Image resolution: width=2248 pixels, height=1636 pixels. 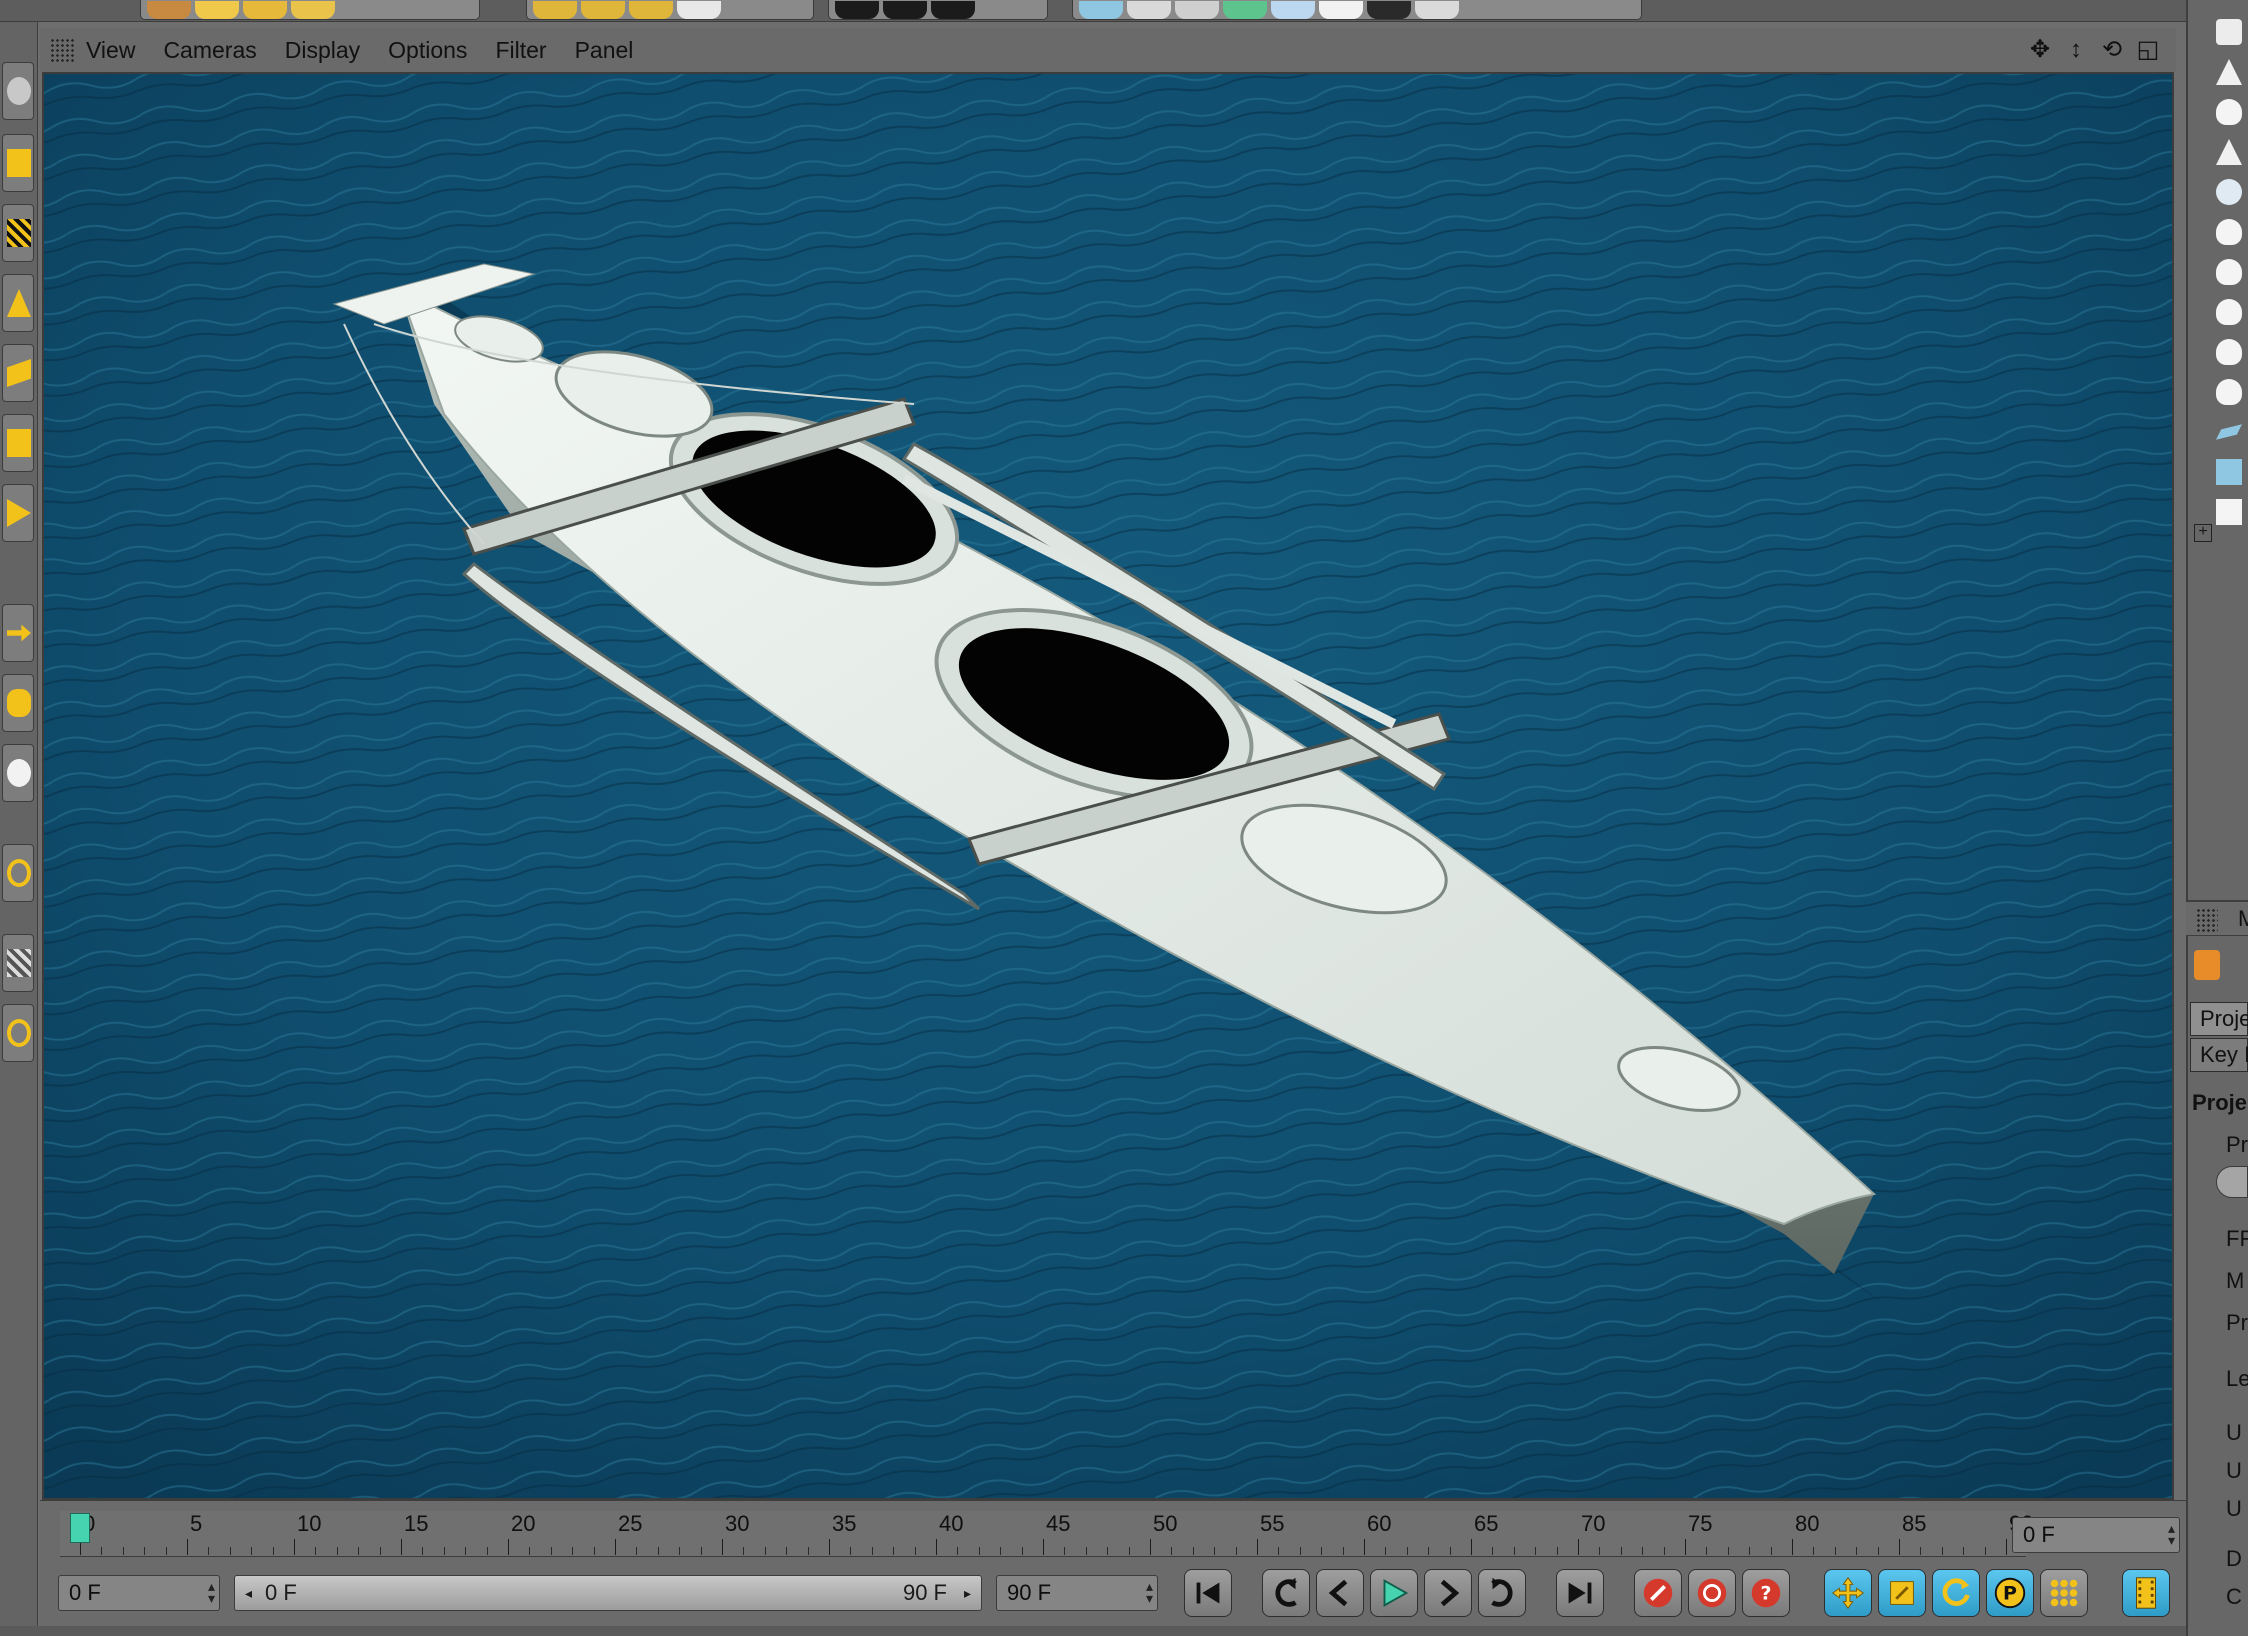 I want to click on light-target-icon, so click(x=2232, y=72).